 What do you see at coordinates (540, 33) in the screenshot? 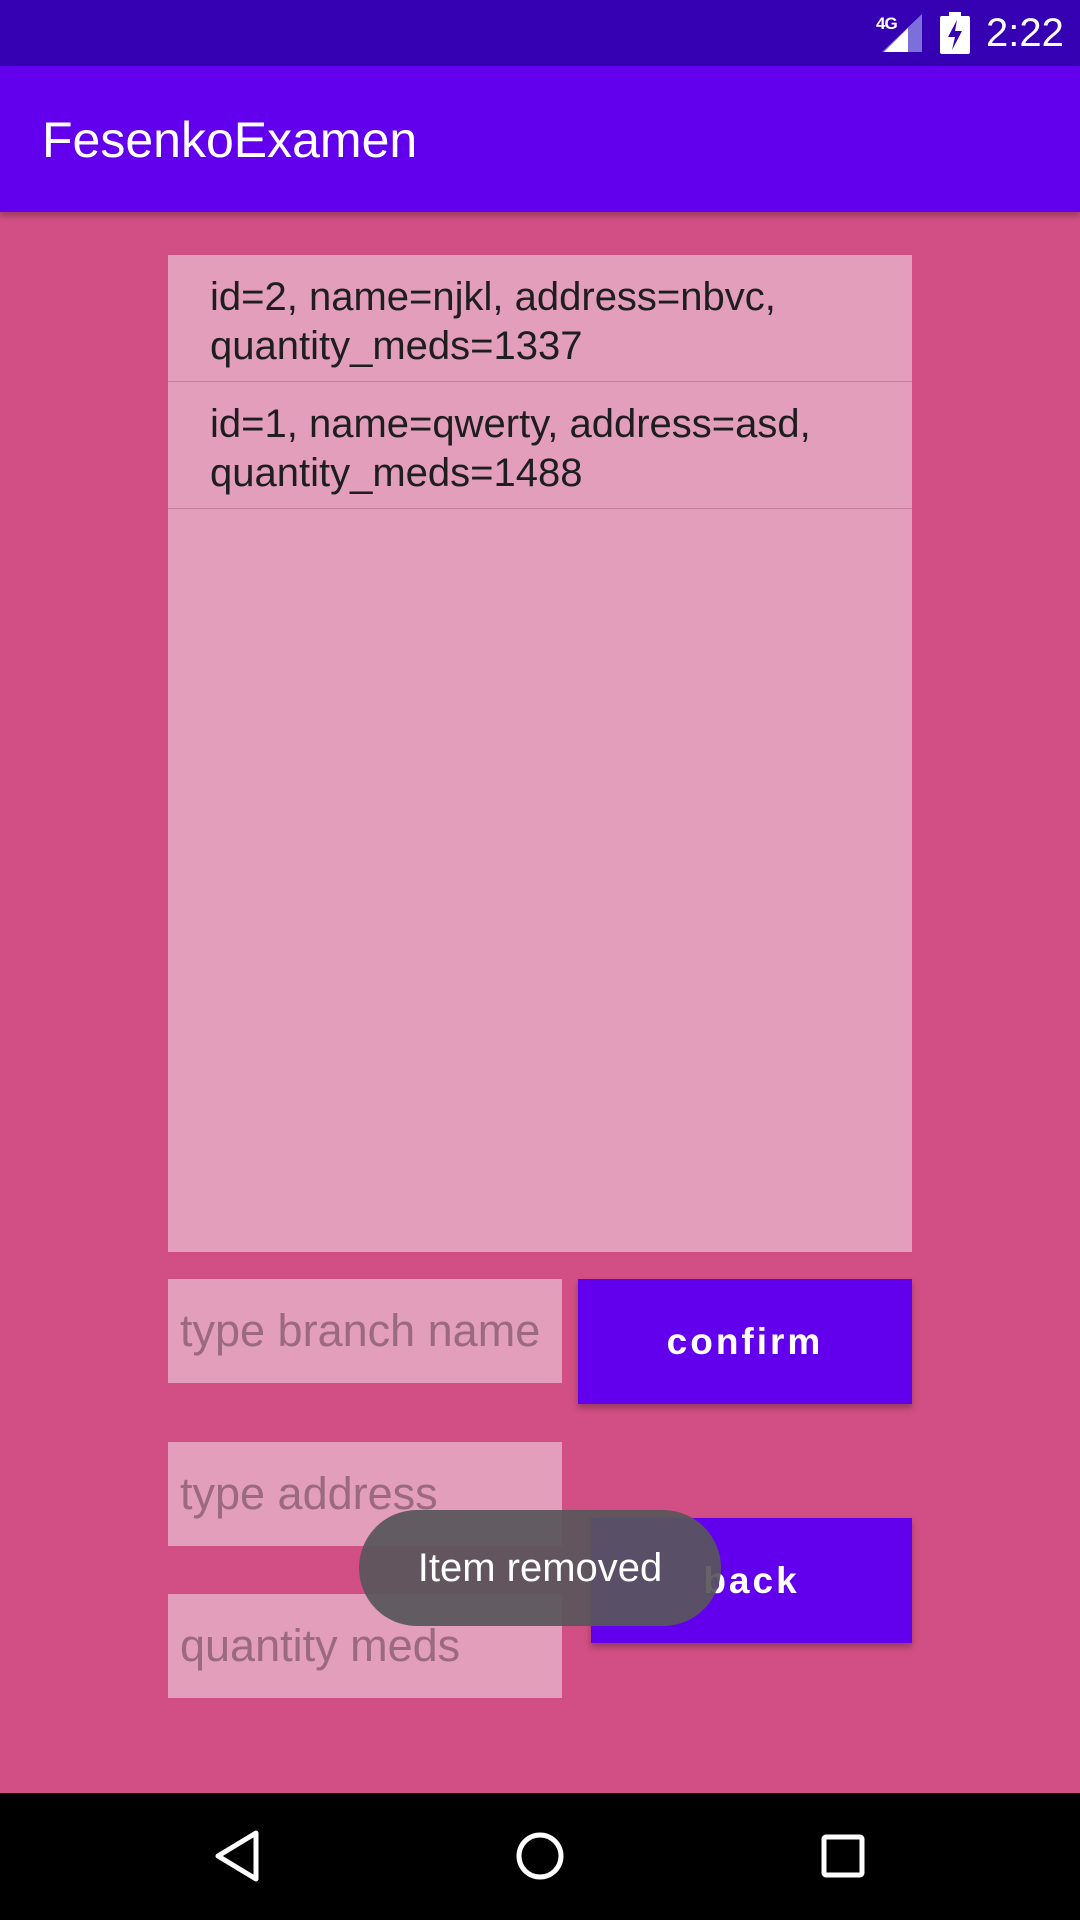
I see `status-bar: 4G 2:22` at bounding box center [540, 33].